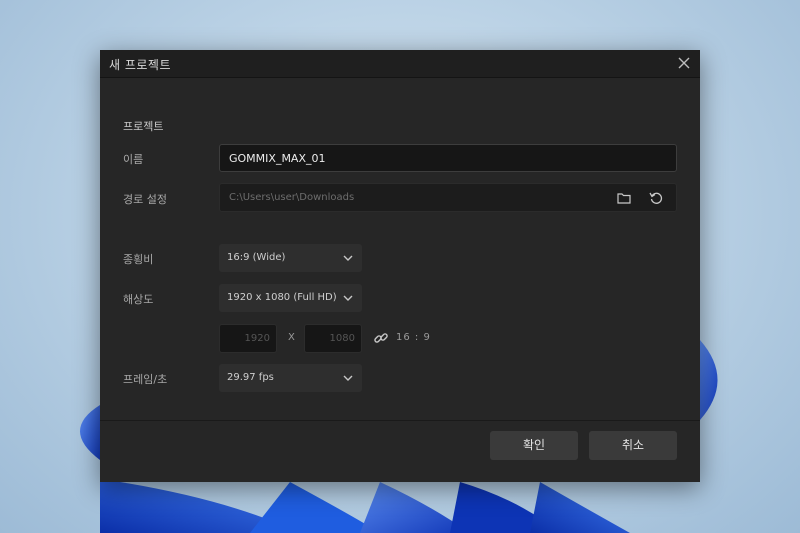 This screenshot has width=800, height=533. Describe the element at coordinates (448, 197) in the screenshot. I see `path-input: C:\Users\user\Downloads` at that location.